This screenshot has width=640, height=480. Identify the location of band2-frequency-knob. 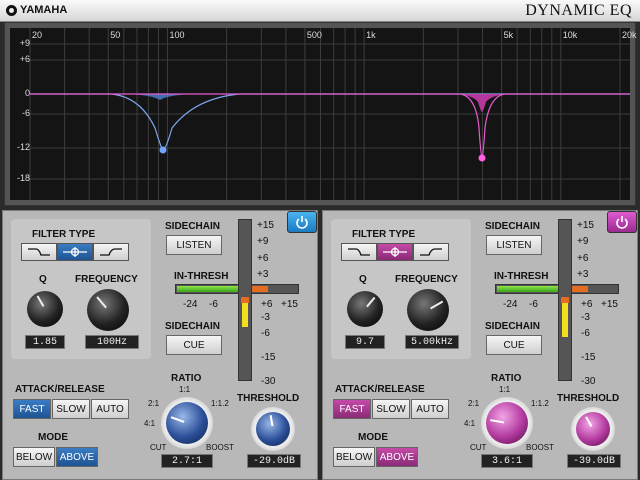
(428, 310).